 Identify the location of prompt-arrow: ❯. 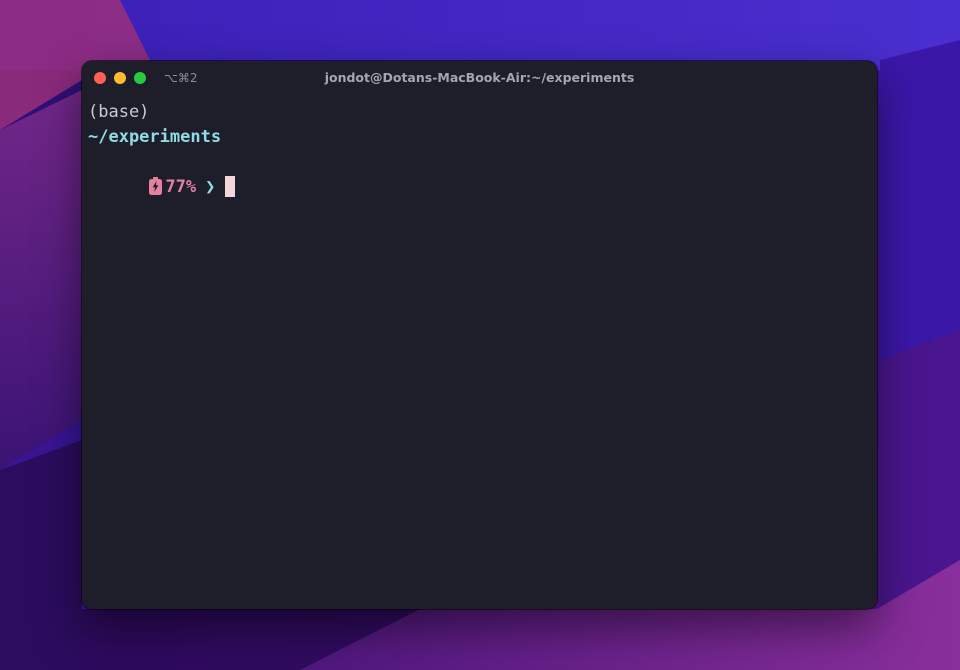
(210, 187).